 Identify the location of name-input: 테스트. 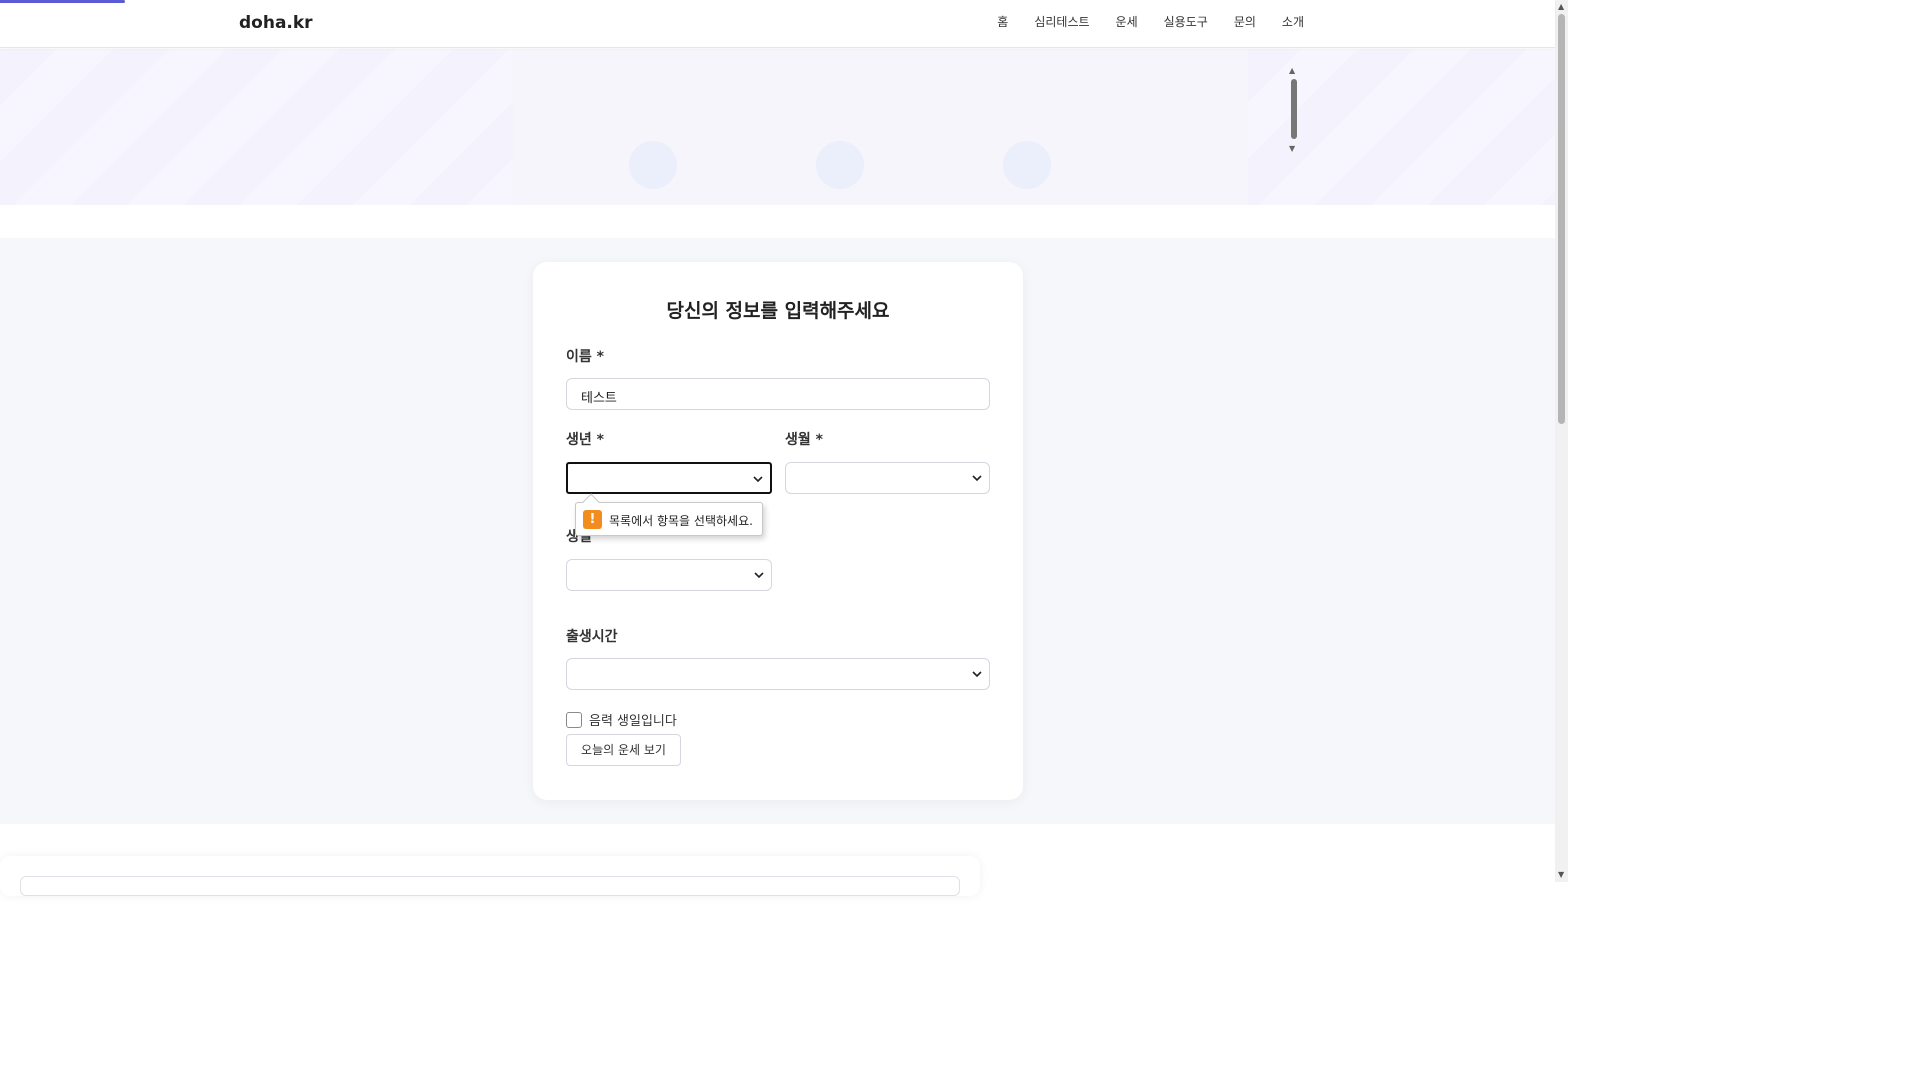
(778, 394).